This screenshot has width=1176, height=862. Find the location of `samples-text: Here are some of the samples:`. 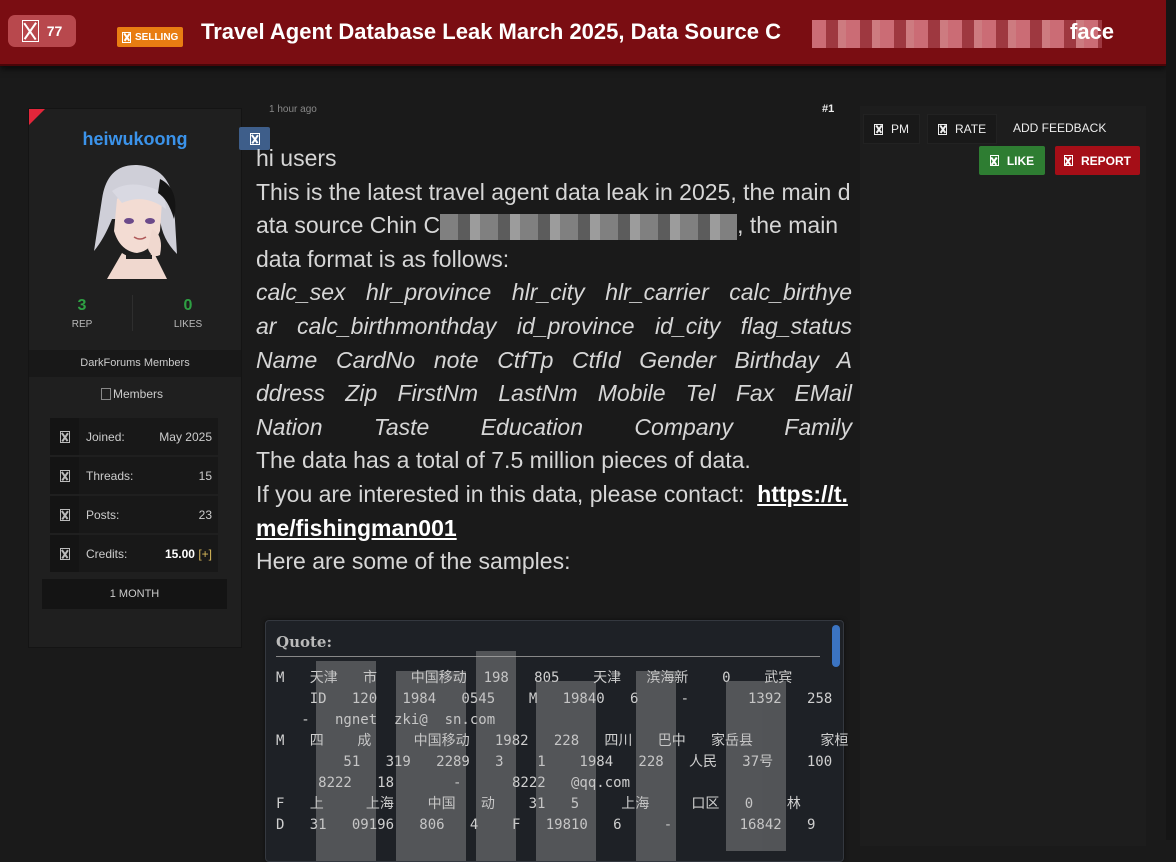

samples-text: Here are some of the samples: is located at coordinates (413, 561).